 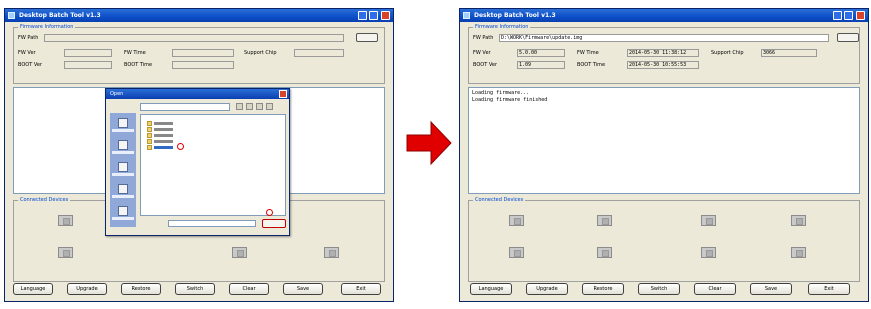 I want to click on back-icon, so click(x=239, y=106).